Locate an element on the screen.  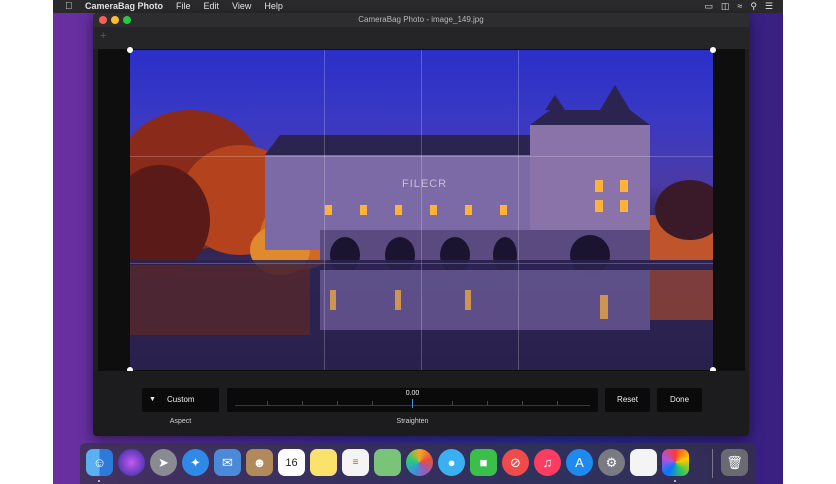
menu-edit: Edit is located at coordinates (212, 6).